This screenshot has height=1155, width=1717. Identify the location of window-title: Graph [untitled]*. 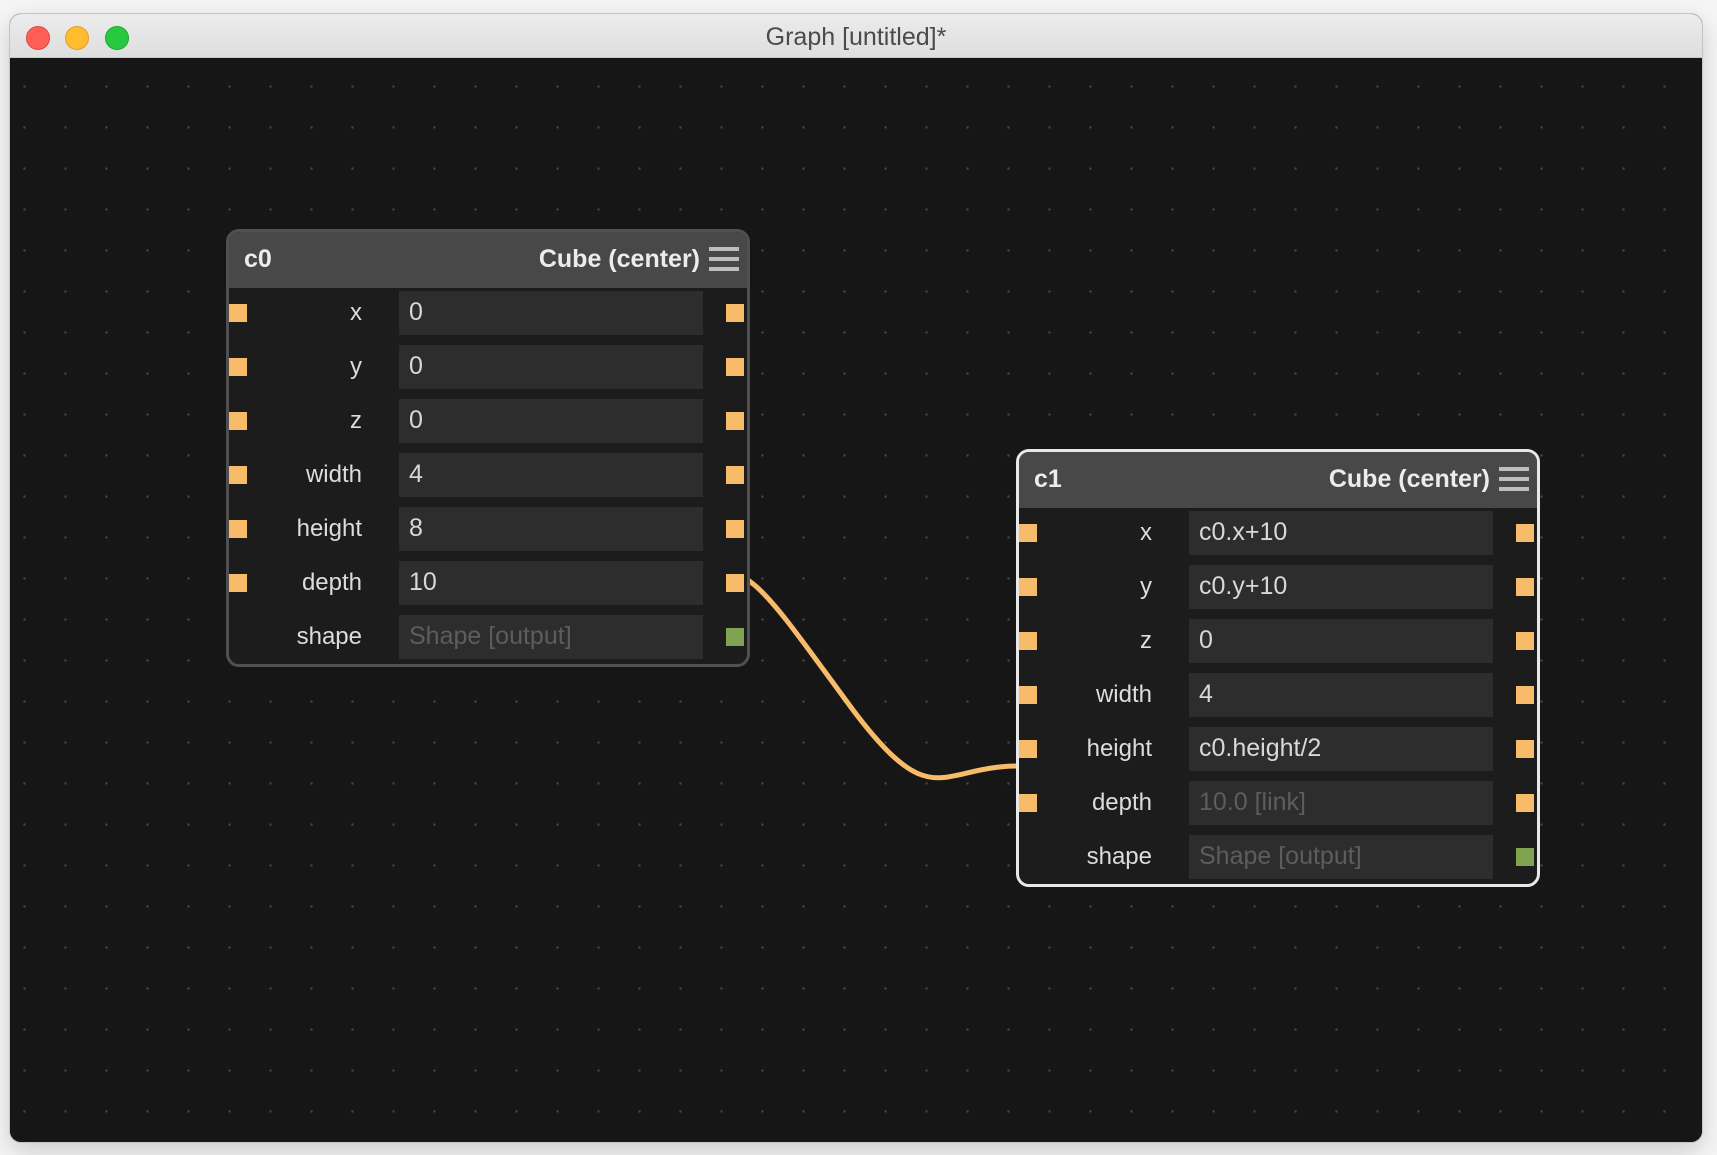
(856, 37).